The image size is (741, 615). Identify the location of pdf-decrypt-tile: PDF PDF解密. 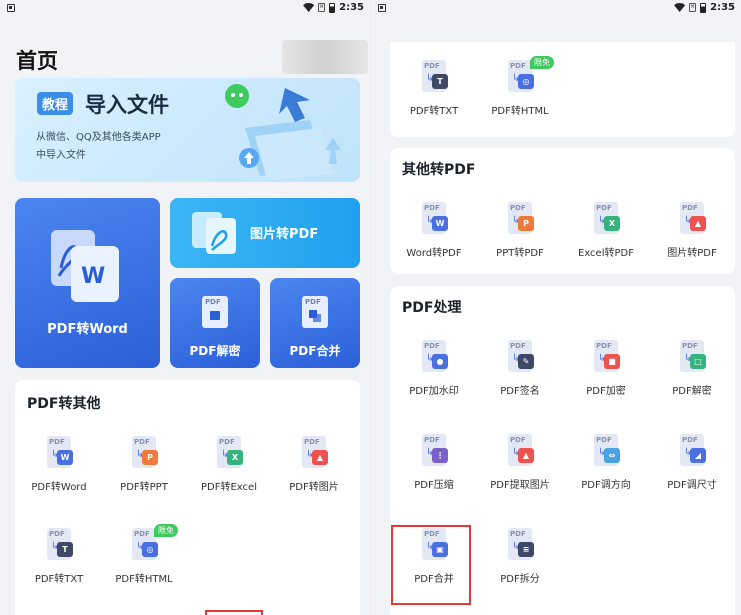
(215, 323).